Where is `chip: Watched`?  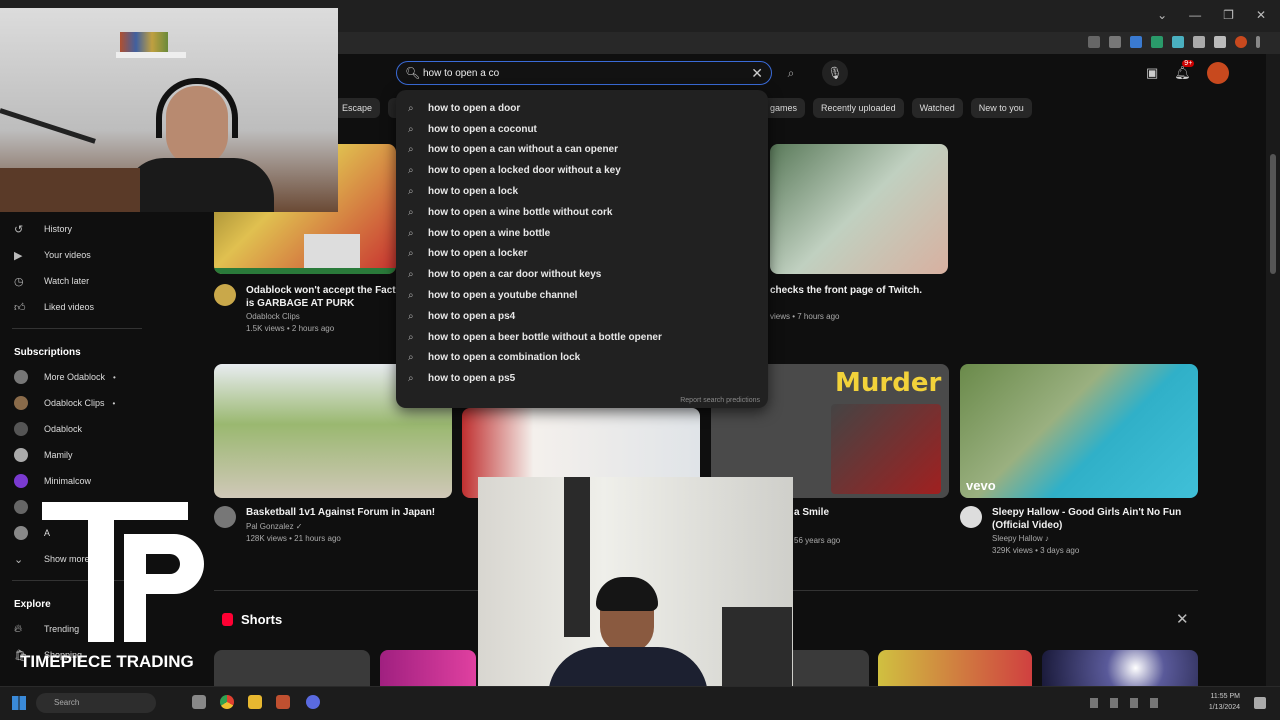 chip: Watched is located at coordinates (937, 108).